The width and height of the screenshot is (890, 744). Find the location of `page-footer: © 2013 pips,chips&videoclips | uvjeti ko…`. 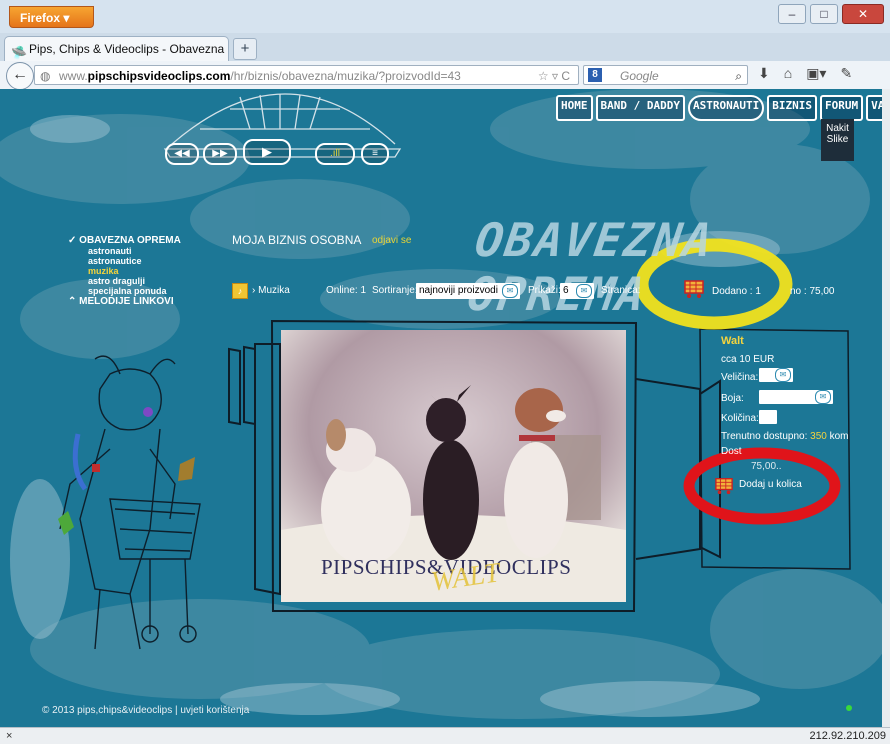

page-footer: © 2013 pips,chips&videoclips | uvjeti ko… is located at coordinates (145, 710).